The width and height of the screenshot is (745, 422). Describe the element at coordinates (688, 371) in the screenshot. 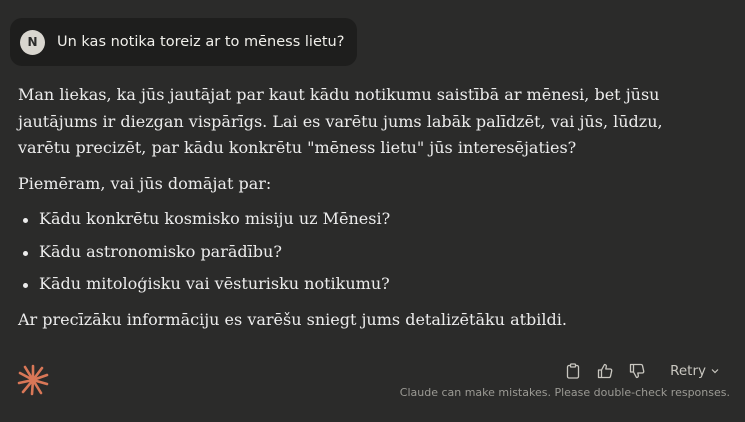

I see `retry-label: Retry` at that location.